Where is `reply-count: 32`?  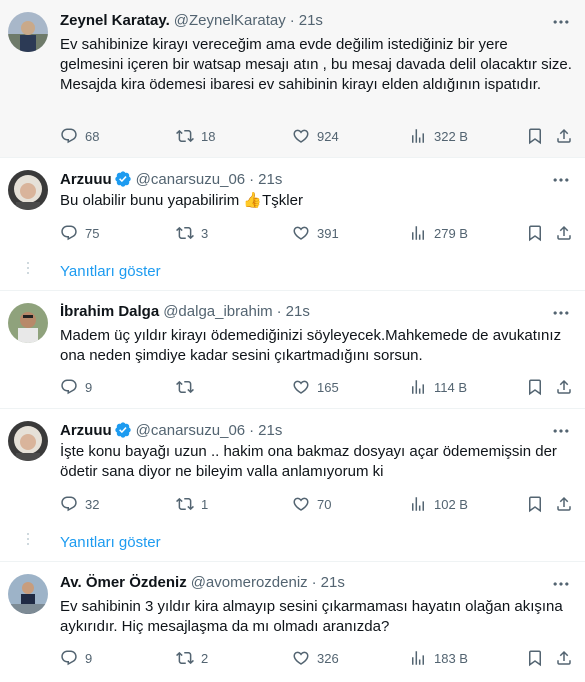 reply-count: 32 is located at coordinates (92, 504).